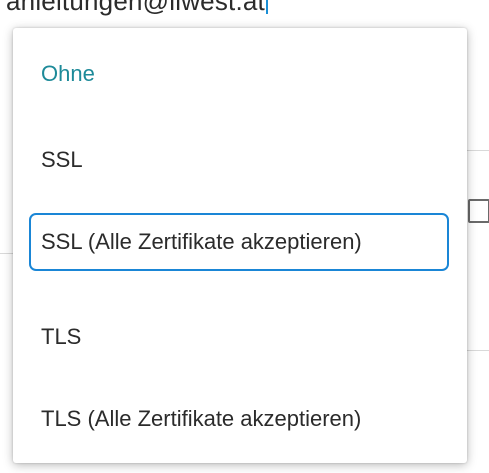 The image size is (489, 473). I want to click on dropdown-option-tls-all-certificates: TLS (Alle Zertifikate akzeptieren), so click(240, 419).